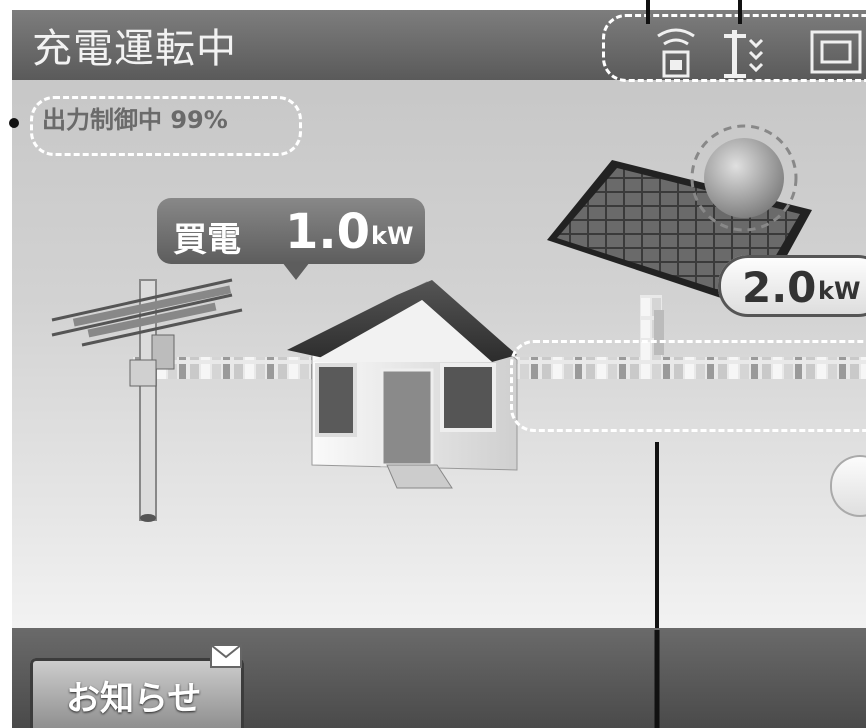  Describe the element at coordinates (402, 384) in the screenshot. I see `house-icon` at that location.